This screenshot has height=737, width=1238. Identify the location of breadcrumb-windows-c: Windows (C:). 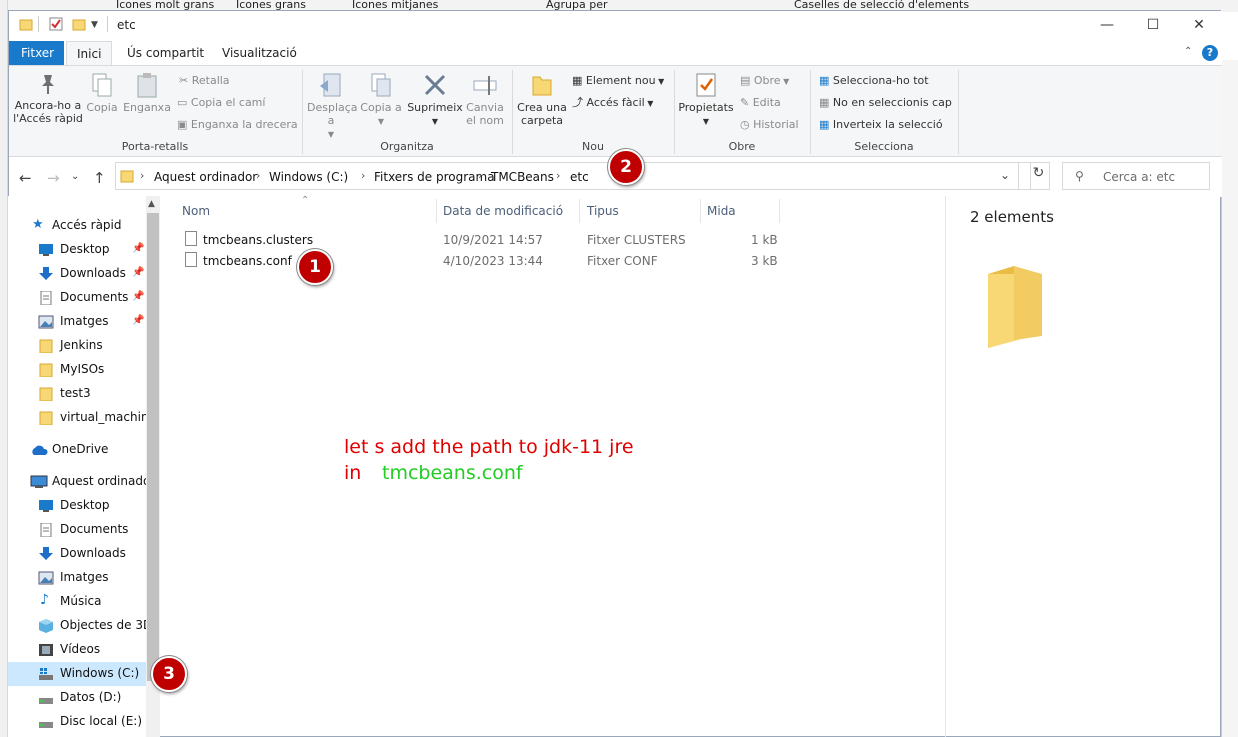
(308, 177).